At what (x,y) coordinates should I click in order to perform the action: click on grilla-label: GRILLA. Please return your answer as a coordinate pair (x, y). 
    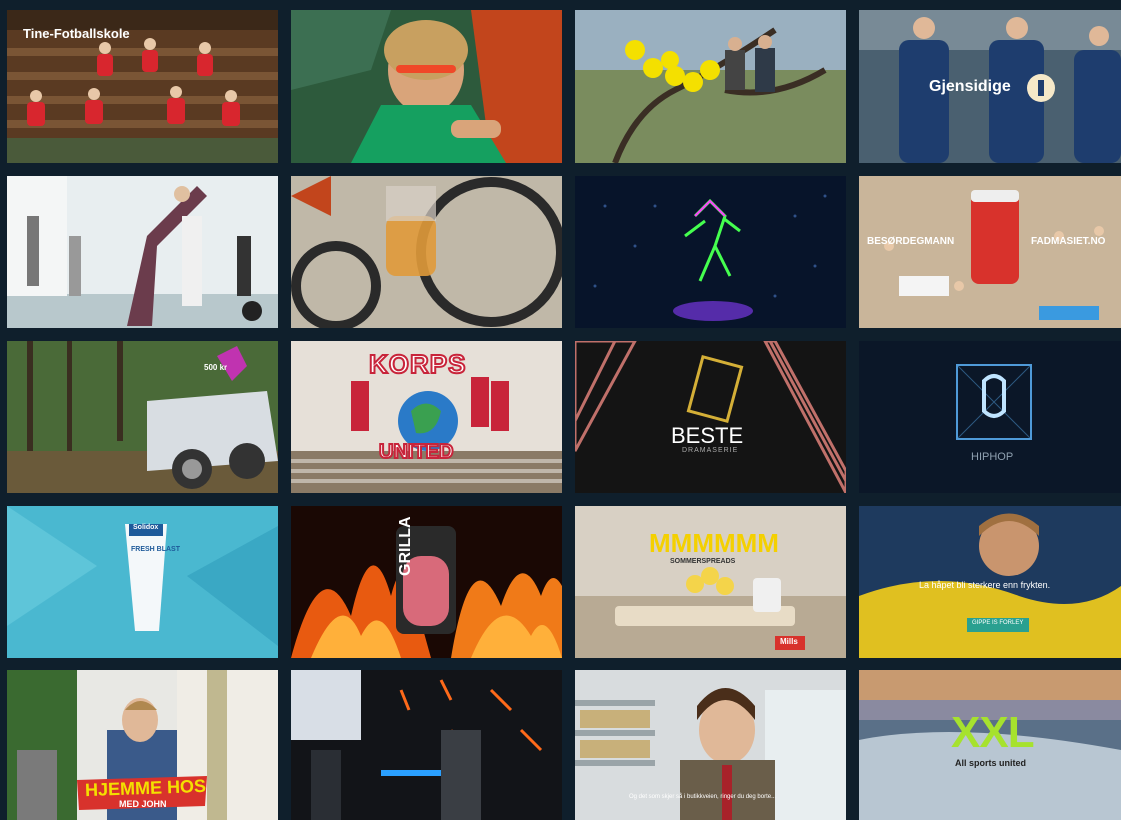
    Looking at the image, I should click on (405, 546).